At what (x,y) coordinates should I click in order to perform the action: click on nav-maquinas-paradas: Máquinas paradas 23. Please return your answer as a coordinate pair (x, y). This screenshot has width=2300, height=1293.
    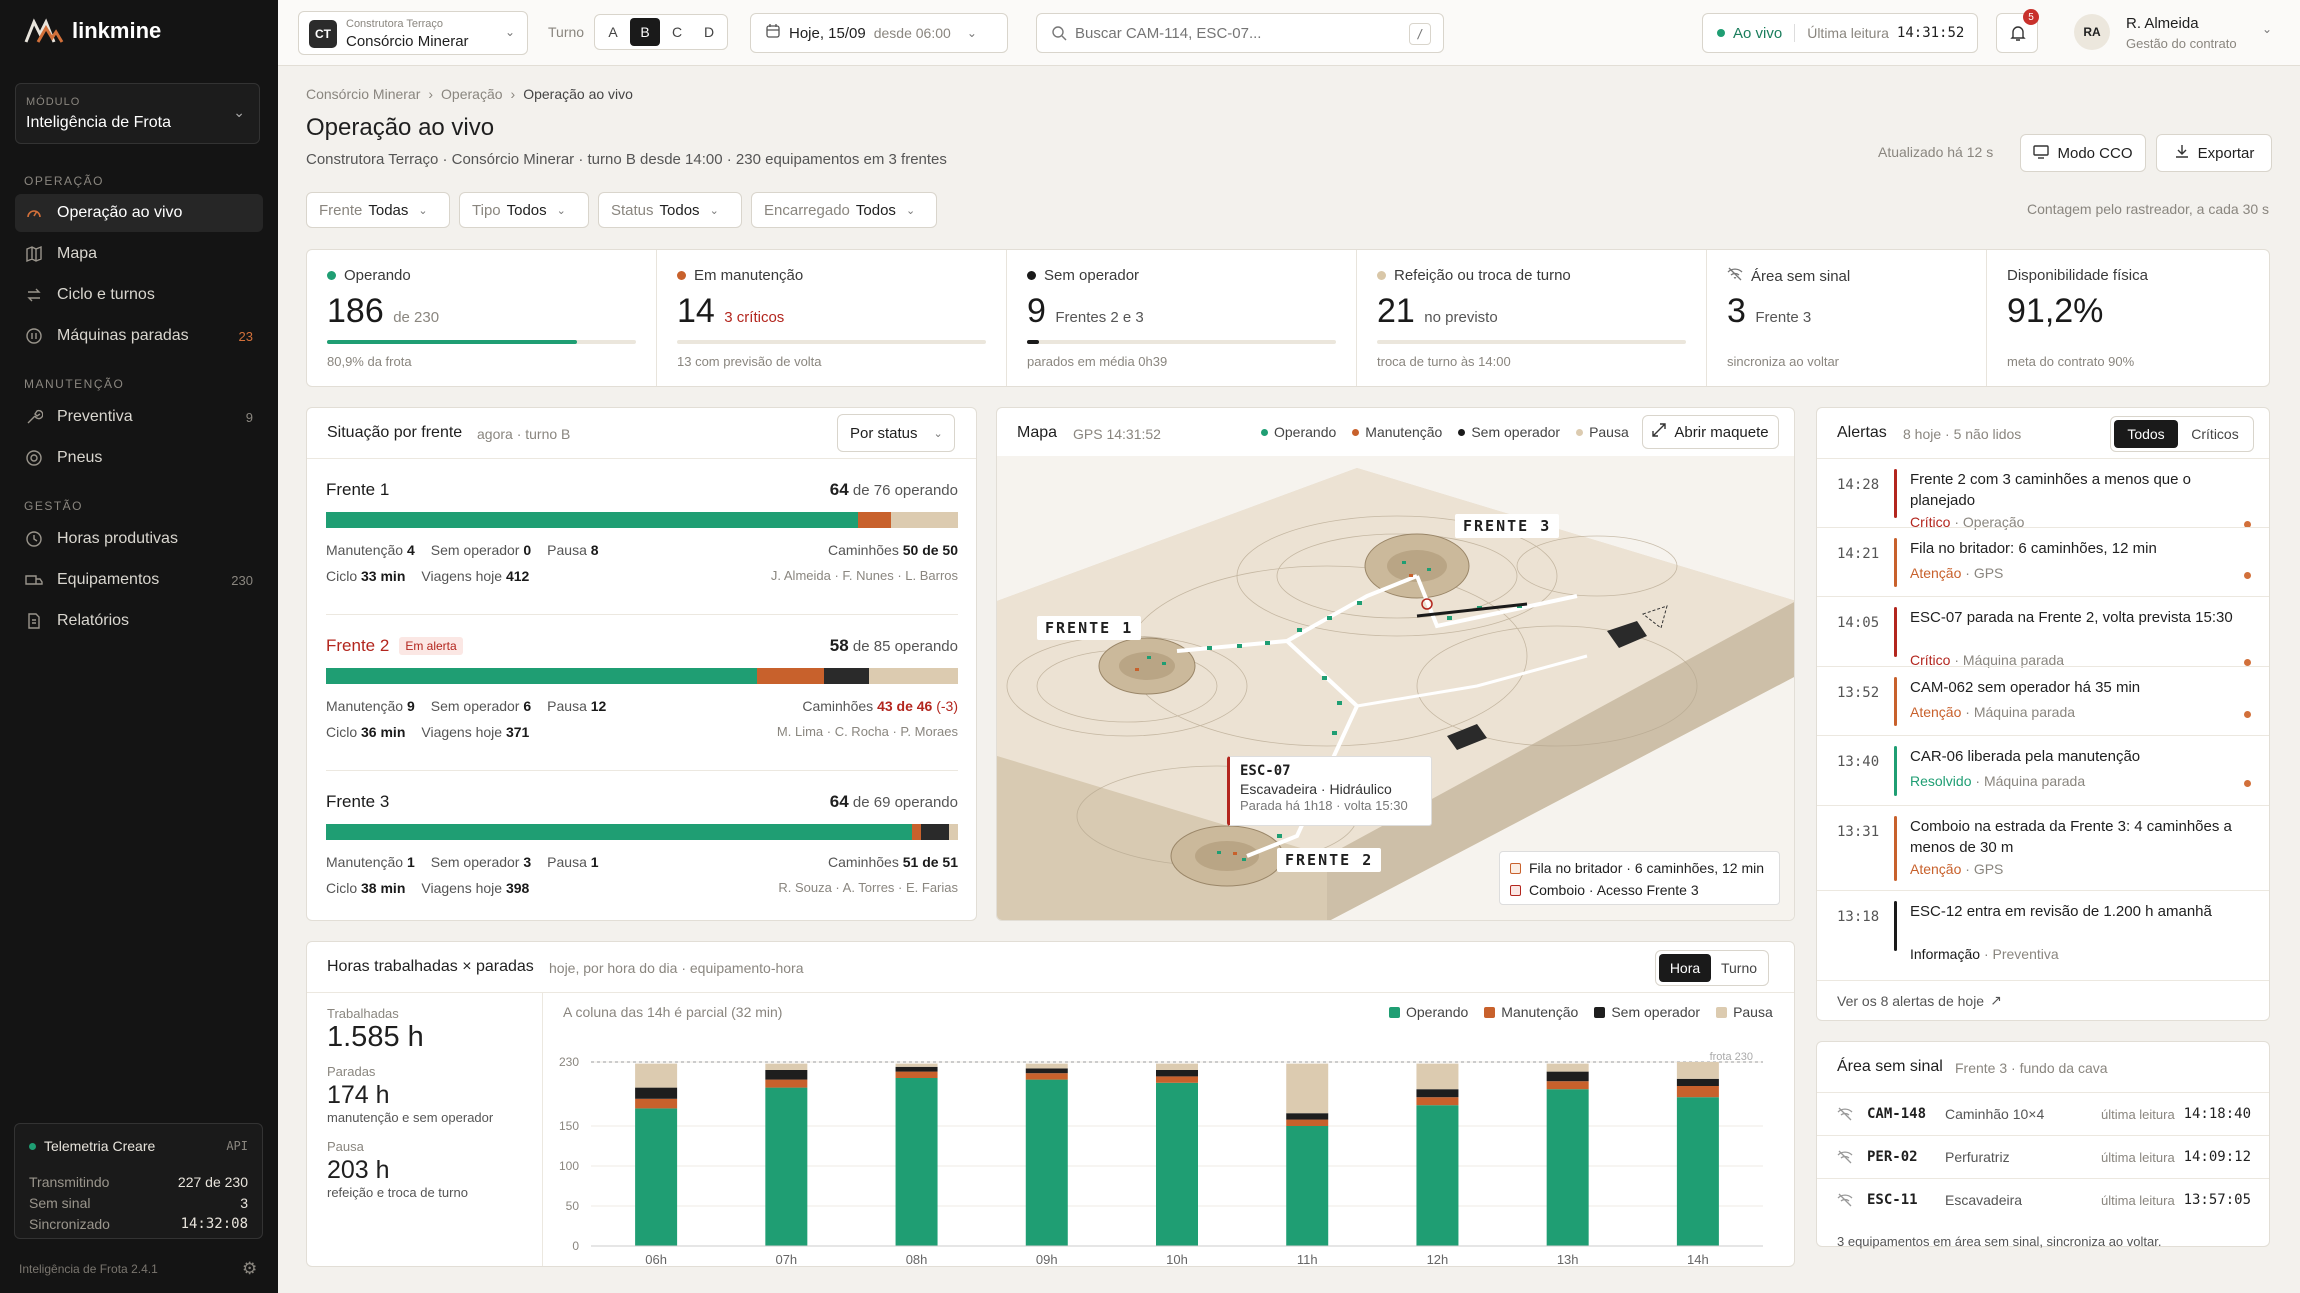
    Looking at the image, I should click on (139, 336).